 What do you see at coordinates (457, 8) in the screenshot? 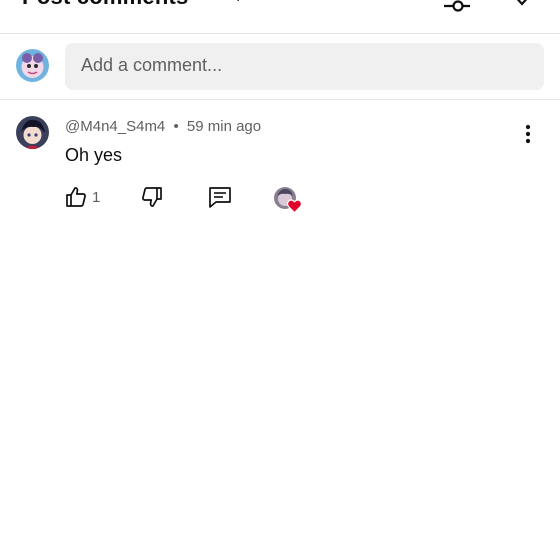
I see `filter-icon` at bounding box center [457, 8].